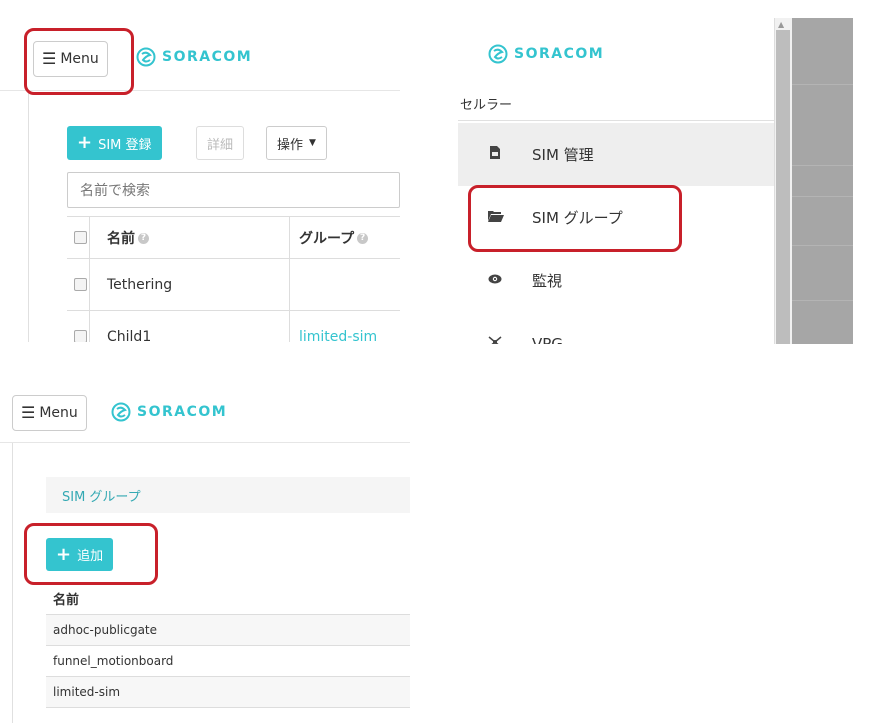 The image size is (876, 723). Describe the element at coordinates (547, 281) in the screenshot. I see `nav-label: 監視` at that location.